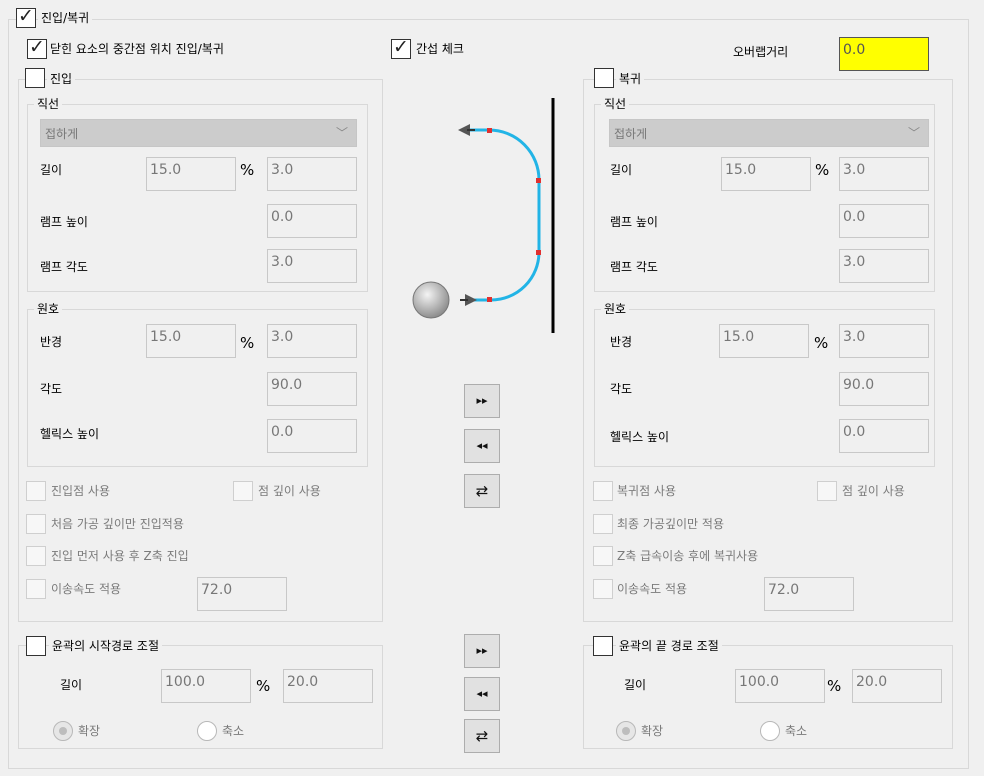  I want to click on exit-point-depth-label: 점 깊이 사용, so click(873, 491).